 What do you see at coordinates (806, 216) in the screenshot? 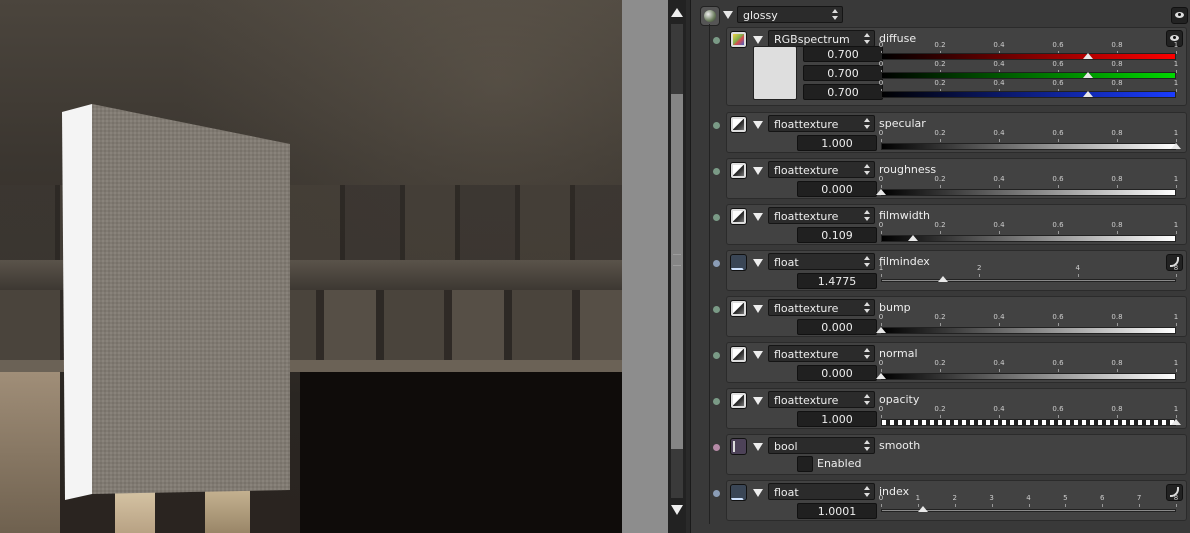
I see `filmwidth-type-value: floattexture` at bounding box center [806, 216].